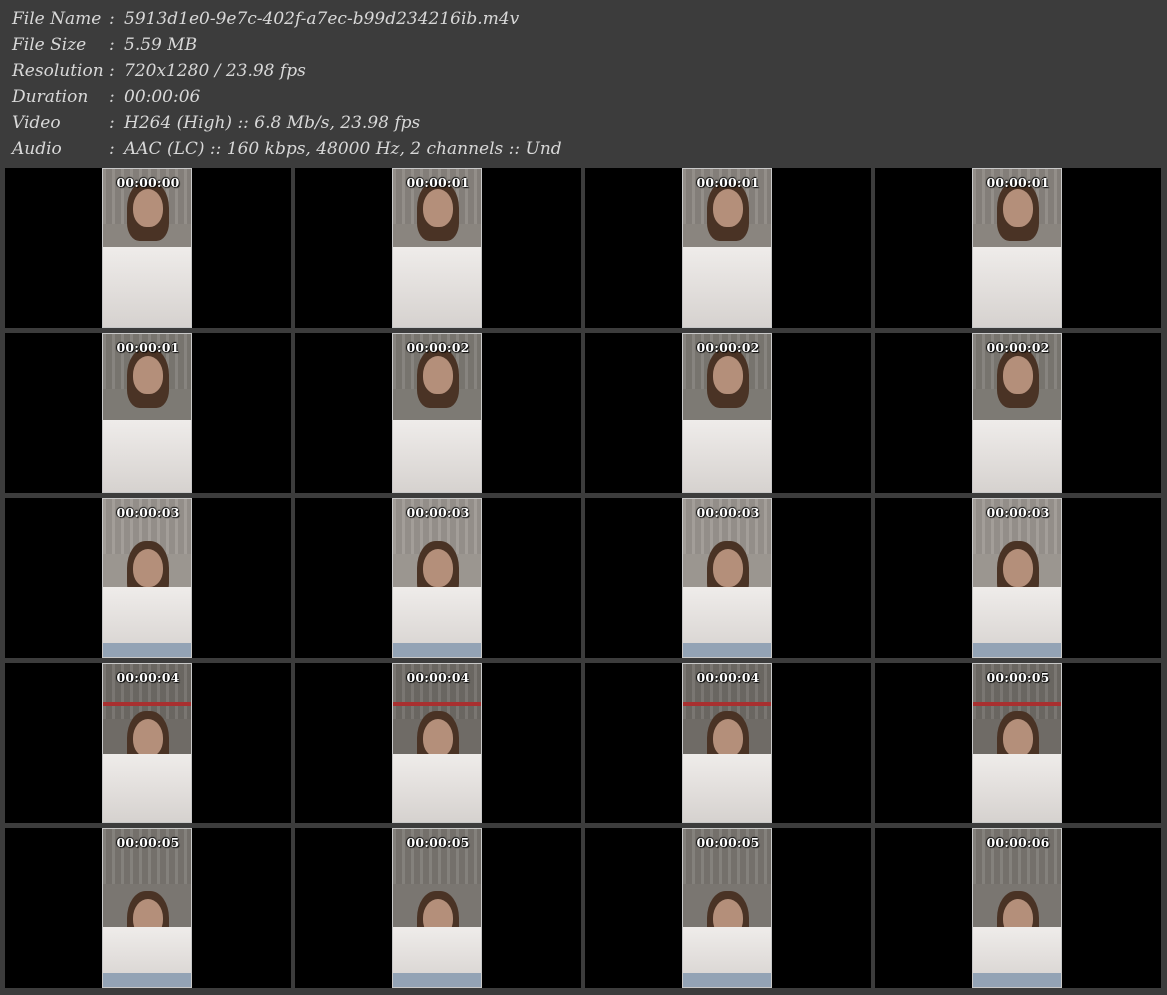  What do you see at coordinates (49, 45) in the screenshot?
I see `info-label: File Size` at bounding box center [49, 45].